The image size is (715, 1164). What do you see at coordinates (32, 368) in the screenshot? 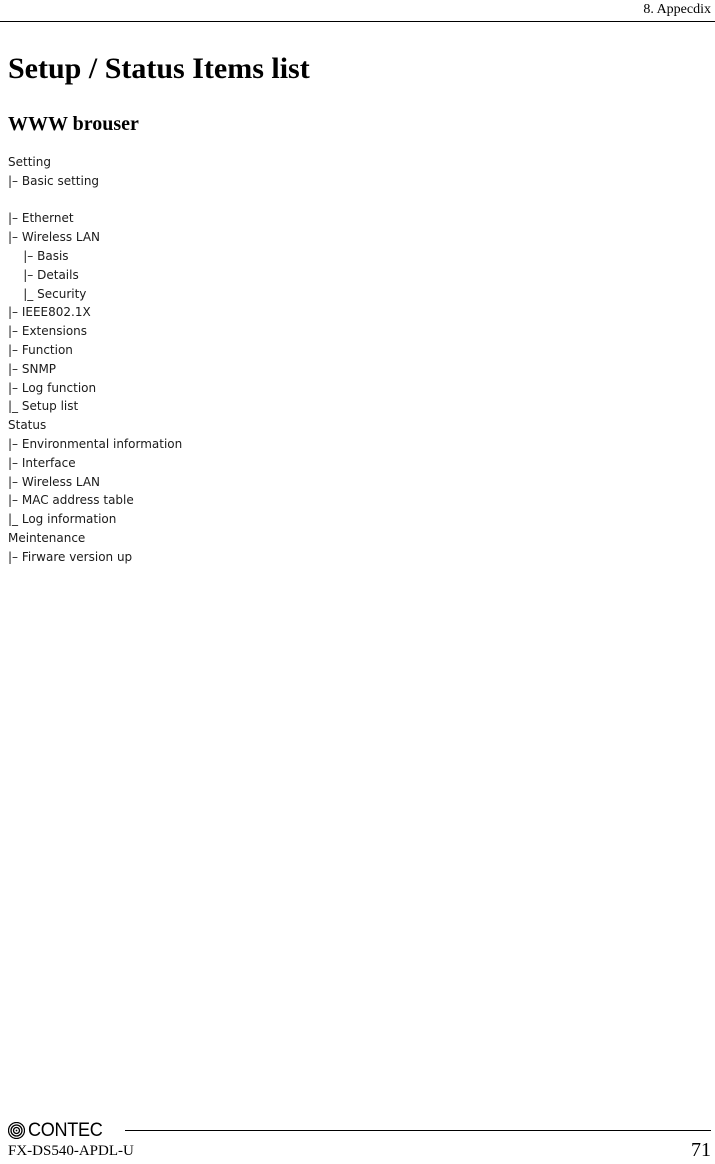
I see `tree-item: |– SNMP` at bounding box center [32, 368].